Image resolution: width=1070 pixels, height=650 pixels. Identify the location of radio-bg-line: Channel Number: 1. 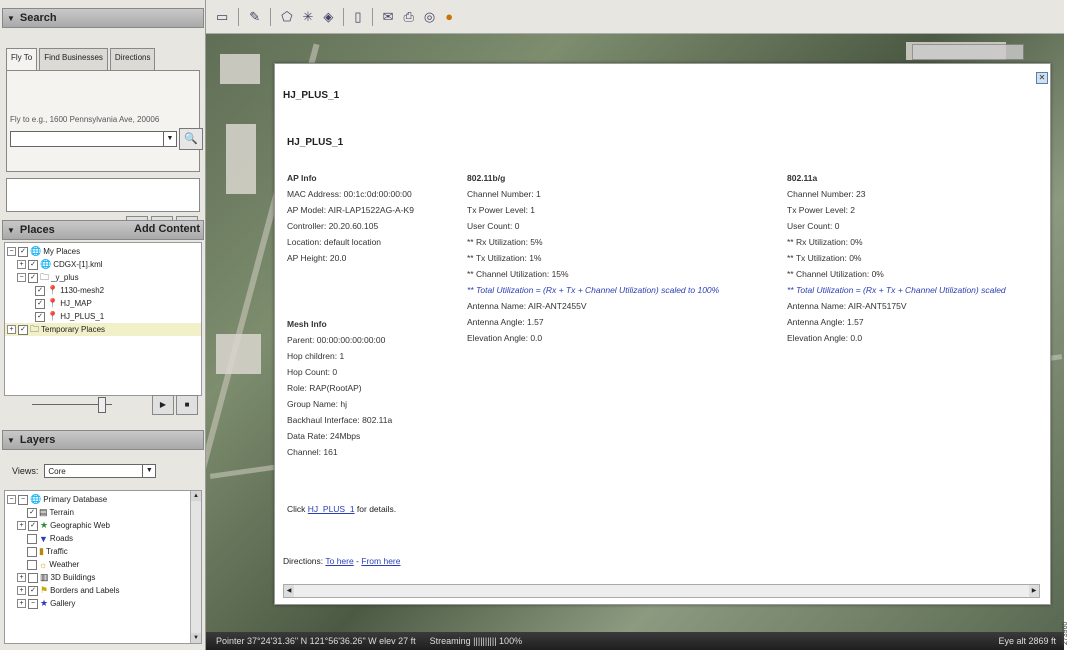
(504, 194).